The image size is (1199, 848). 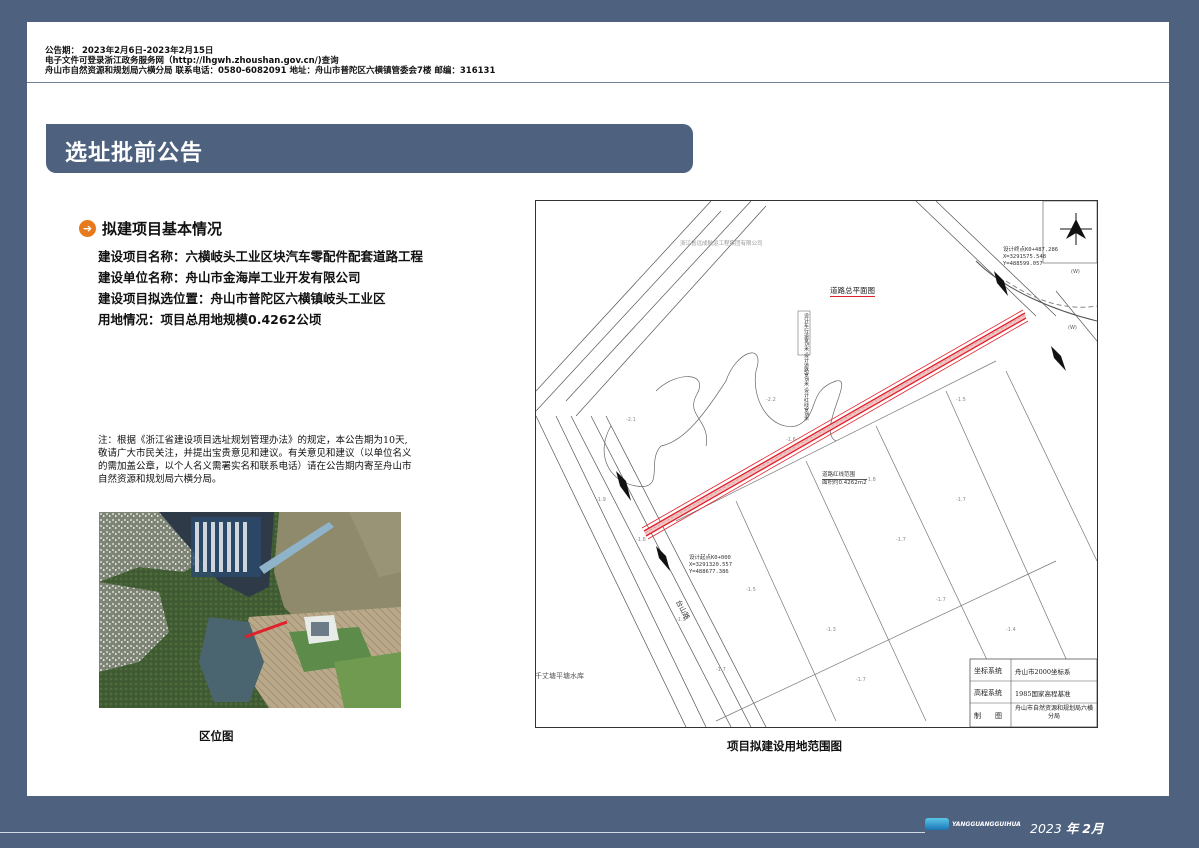 I want to click on tb-row-elevation: 高程系统 1985国家高程基准, so click(x=1033, y=692).